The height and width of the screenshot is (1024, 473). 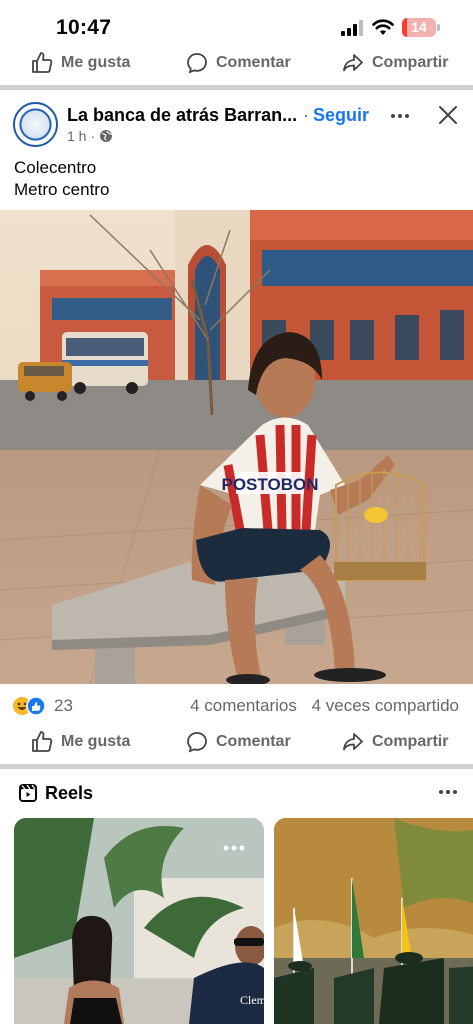 What do you see at coordinates (29, 706) in the screenshot?
I see `reaction-icons` at bounding box center [29, 706].